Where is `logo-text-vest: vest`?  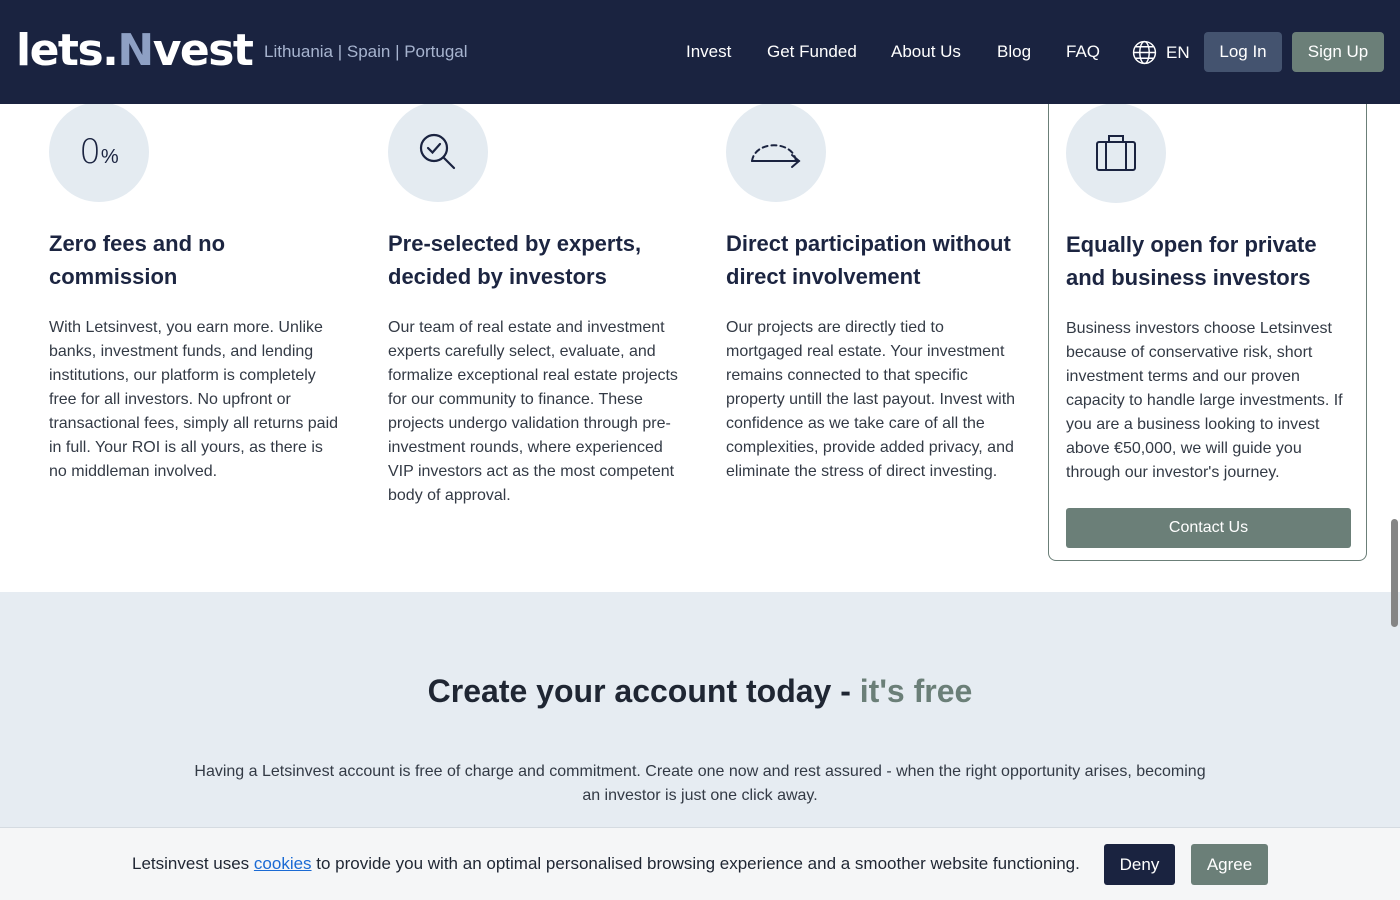 logo-text-vest: vest is located at coordinates (203, 50).